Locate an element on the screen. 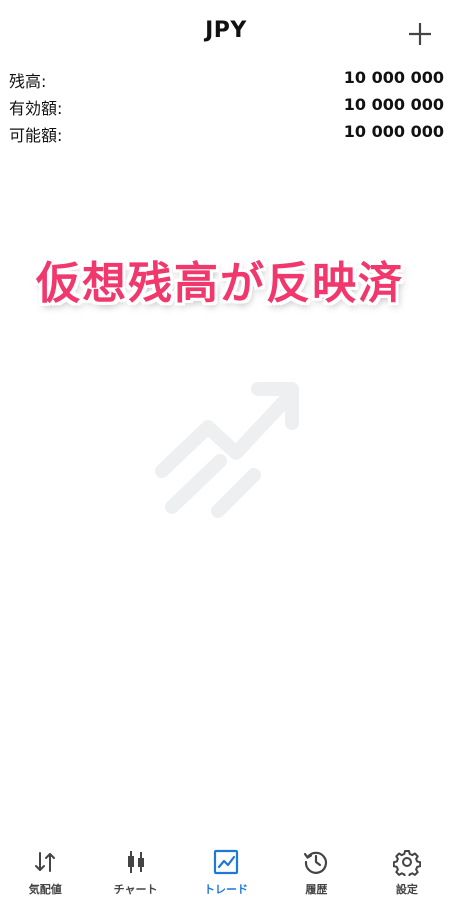 The image size is (452, 906). bottom-tab-bar: 気配値 チャート トレード 履歴 設定 is located at coordinates (226, 871).